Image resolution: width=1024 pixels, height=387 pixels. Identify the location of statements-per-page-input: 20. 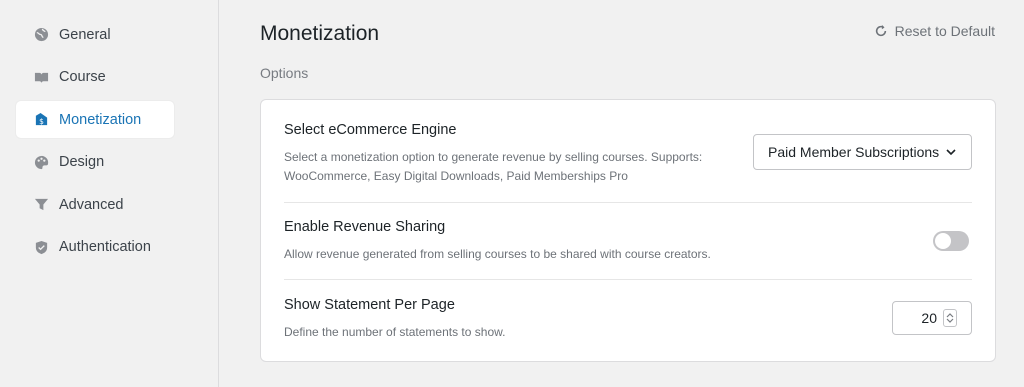
(932, 318).